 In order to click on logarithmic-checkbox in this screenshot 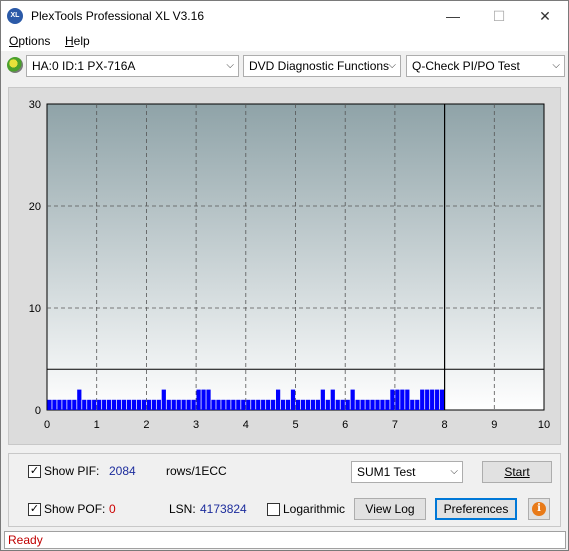, I will do `click(273, 509)`.